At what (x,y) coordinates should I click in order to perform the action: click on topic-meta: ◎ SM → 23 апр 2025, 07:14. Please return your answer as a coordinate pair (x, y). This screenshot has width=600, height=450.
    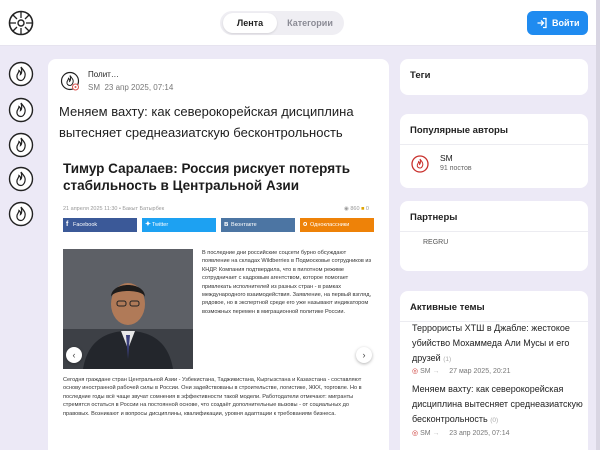
    Looking at the image, I should click on (460, 433).